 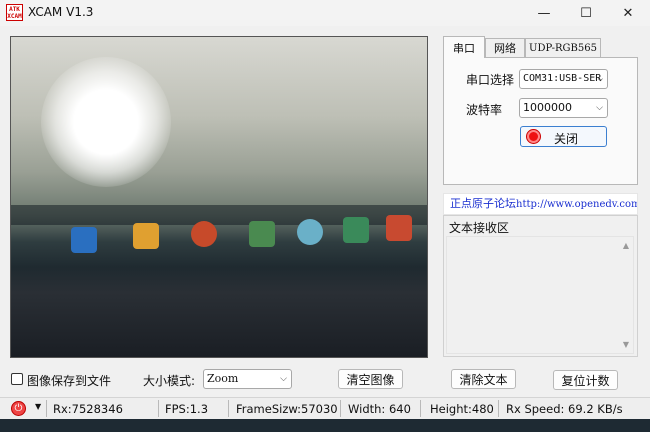 I want to click on size-mode-select: Zoom ⌵, so click(x=247, y=379).